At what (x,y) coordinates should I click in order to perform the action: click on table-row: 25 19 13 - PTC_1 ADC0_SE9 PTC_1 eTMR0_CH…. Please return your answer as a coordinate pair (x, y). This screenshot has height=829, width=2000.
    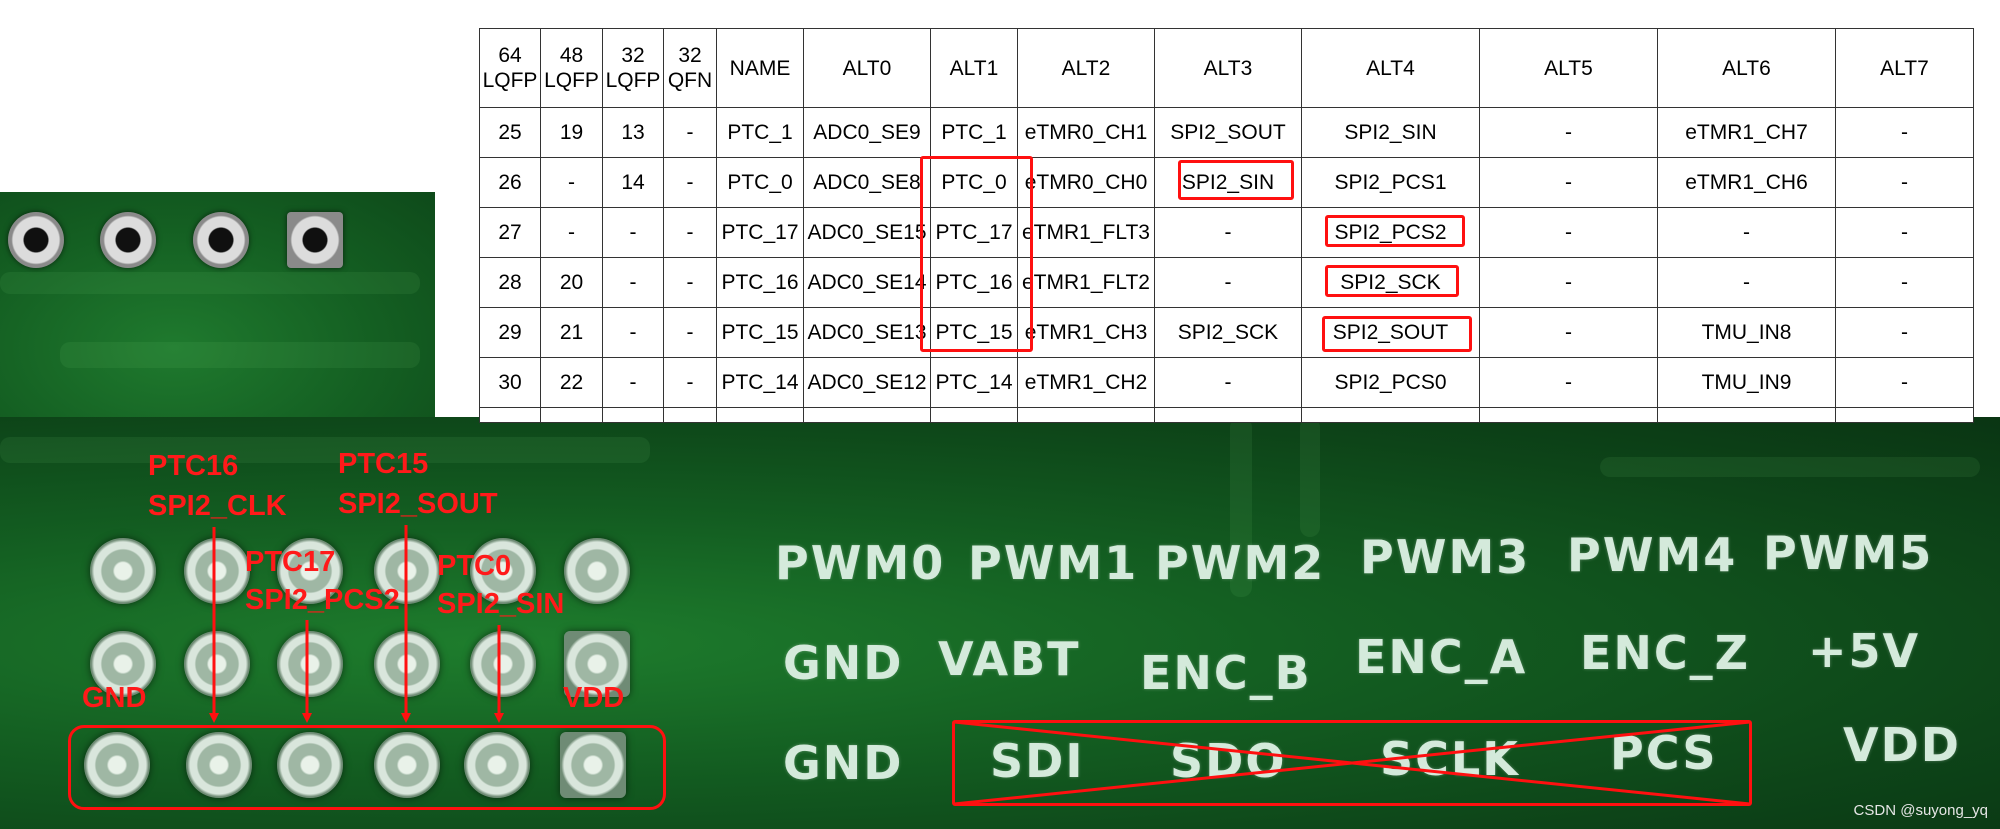
    Looking at the image, I should click on (1226, 132).